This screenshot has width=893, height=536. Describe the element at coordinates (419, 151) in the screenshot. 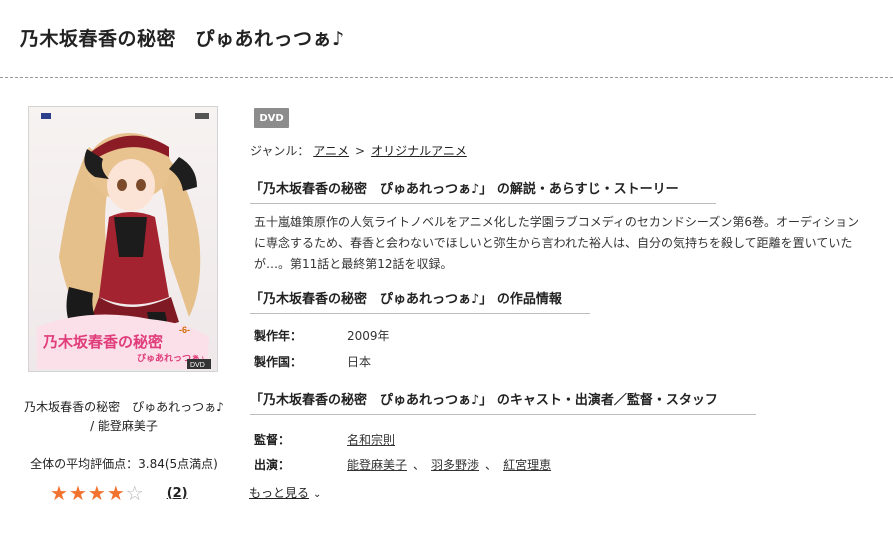

I see `genre-link-original-anime: オリジナルアニメ` at that location.